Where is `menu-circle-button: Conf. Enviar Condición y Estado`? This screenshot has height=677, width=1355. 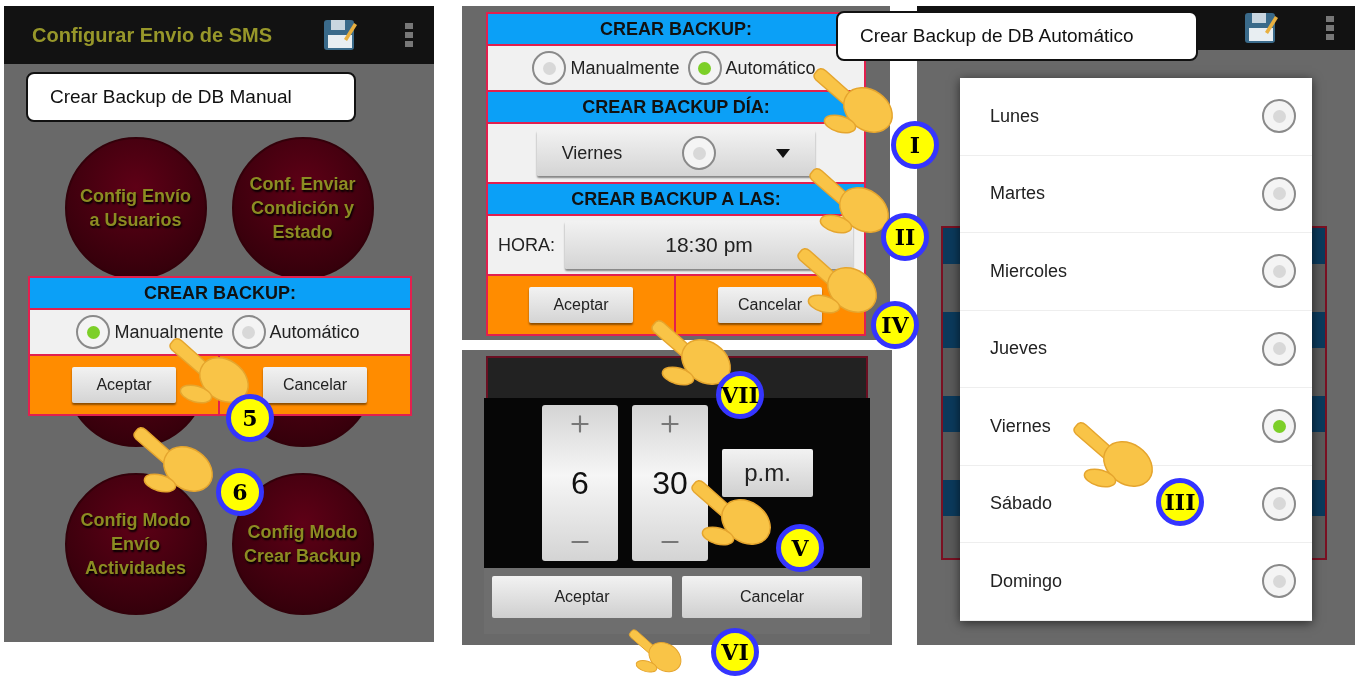
menu-circle-button: Conf. Enviar Condición y Estado is located at coordinates (302, 208).